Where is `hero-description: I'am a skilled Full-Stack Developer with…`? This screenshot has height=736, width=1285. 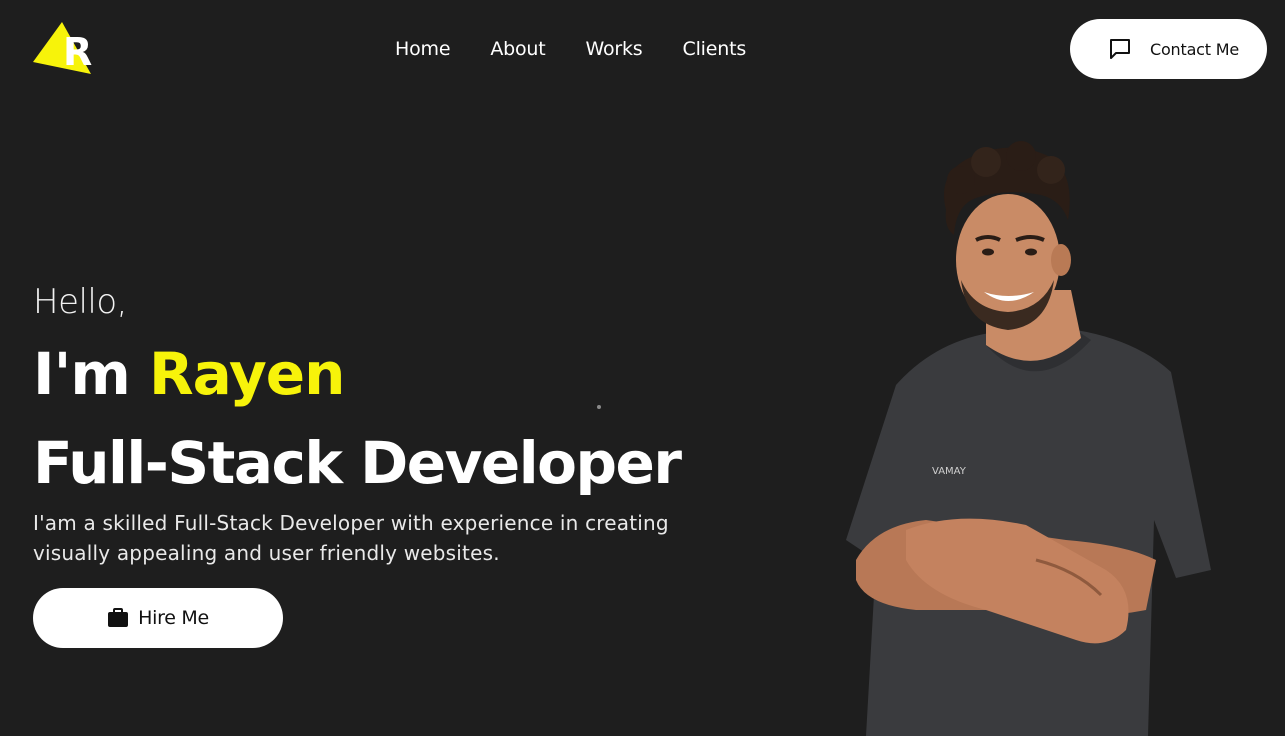
hero-description: I'am a skilled Full-Stack Developer with… is located at coordinates (351, 538).